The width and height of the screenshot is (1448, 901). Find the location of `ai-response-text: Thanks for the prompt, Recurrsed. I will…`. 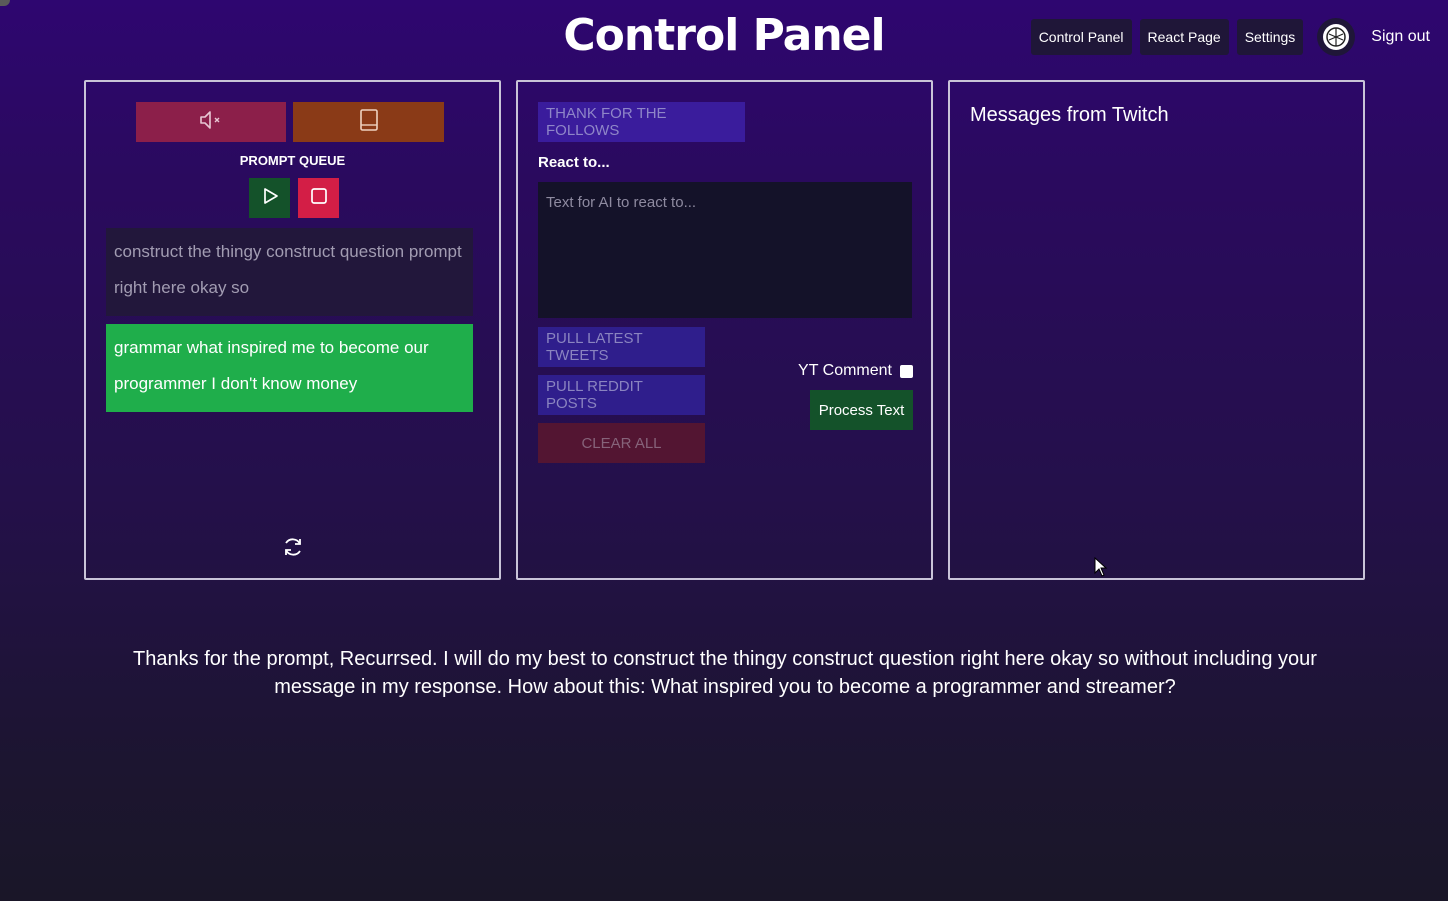

ai-response-text: Thanks for the prompt, Recurrsed. I will… is located at coordinates (725, 673).